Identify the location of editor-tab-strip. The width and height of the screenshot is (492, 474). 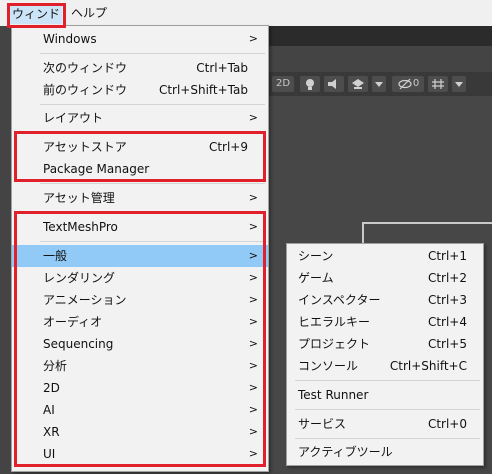
(380, 36).